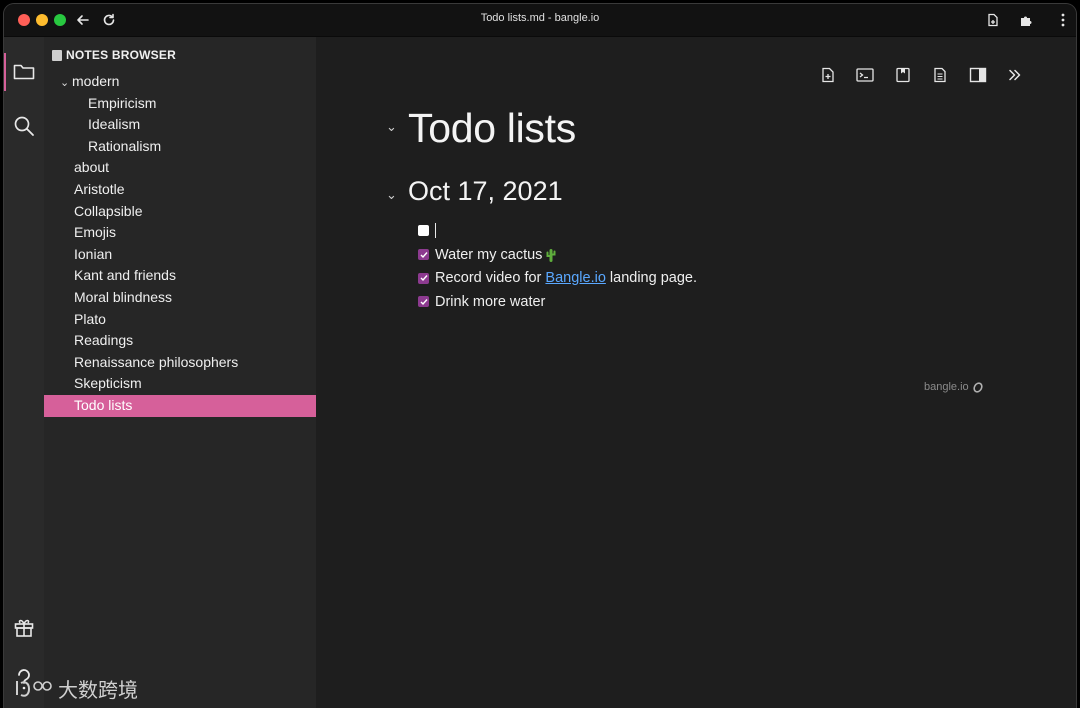 The width and height of the screenshot is (1080, 708). I want to click on heading-1-row: ⌄ Todo lists, so click(686, 128).